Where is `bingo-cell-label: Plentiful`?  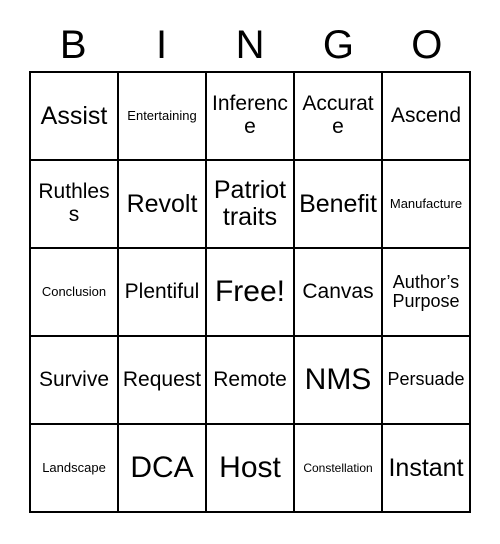 bingo-cell-label: Plentiful is located at coordinates (162, 291).